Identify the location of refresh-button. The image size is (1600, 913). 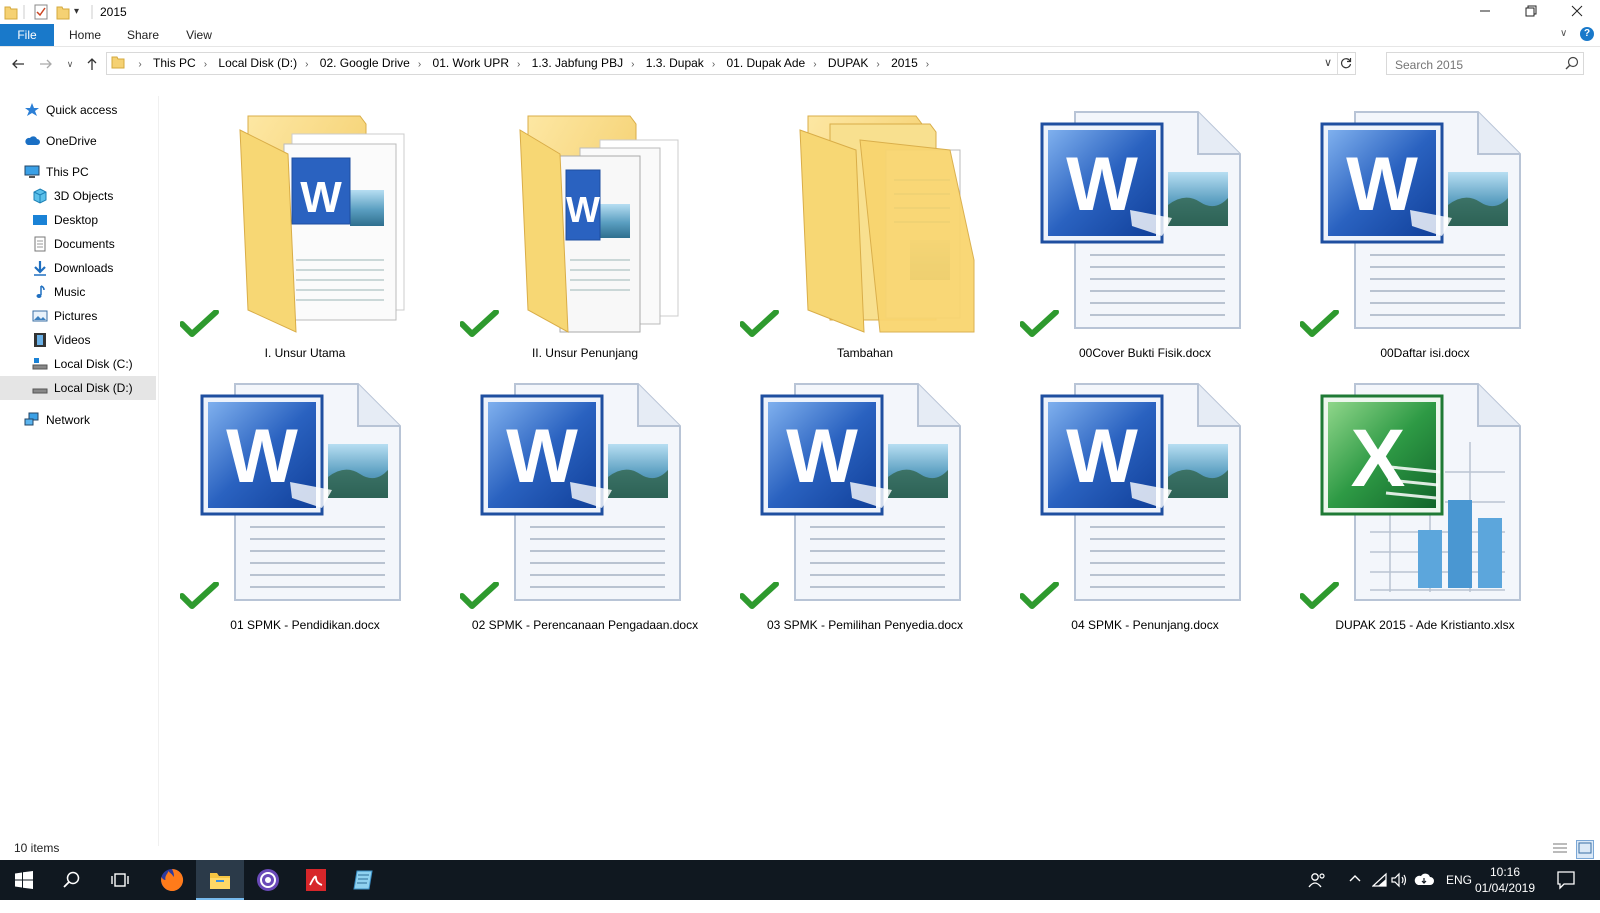
(1346, 63).